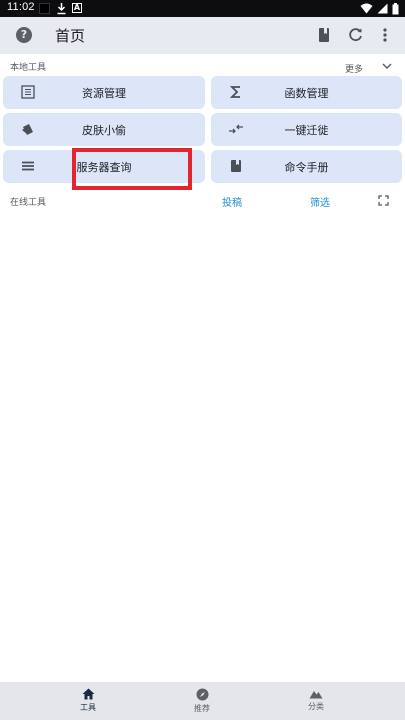 The height and width of the screenshot is (720, 405). I want to click on bottom-nav: 工具 推荐 分类, so click(202, 701).